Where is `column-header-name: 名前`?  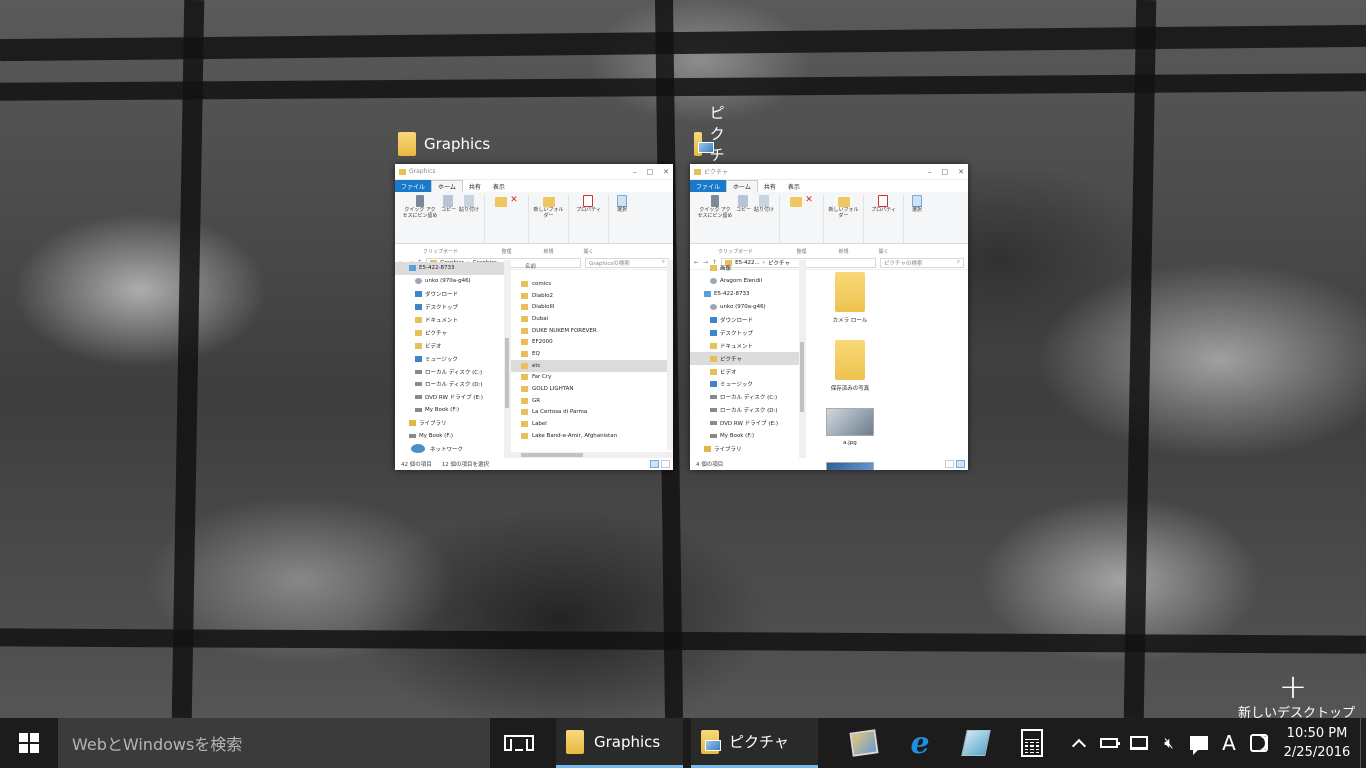
column-header-name: 名前 is located at coordinates (592, 266).